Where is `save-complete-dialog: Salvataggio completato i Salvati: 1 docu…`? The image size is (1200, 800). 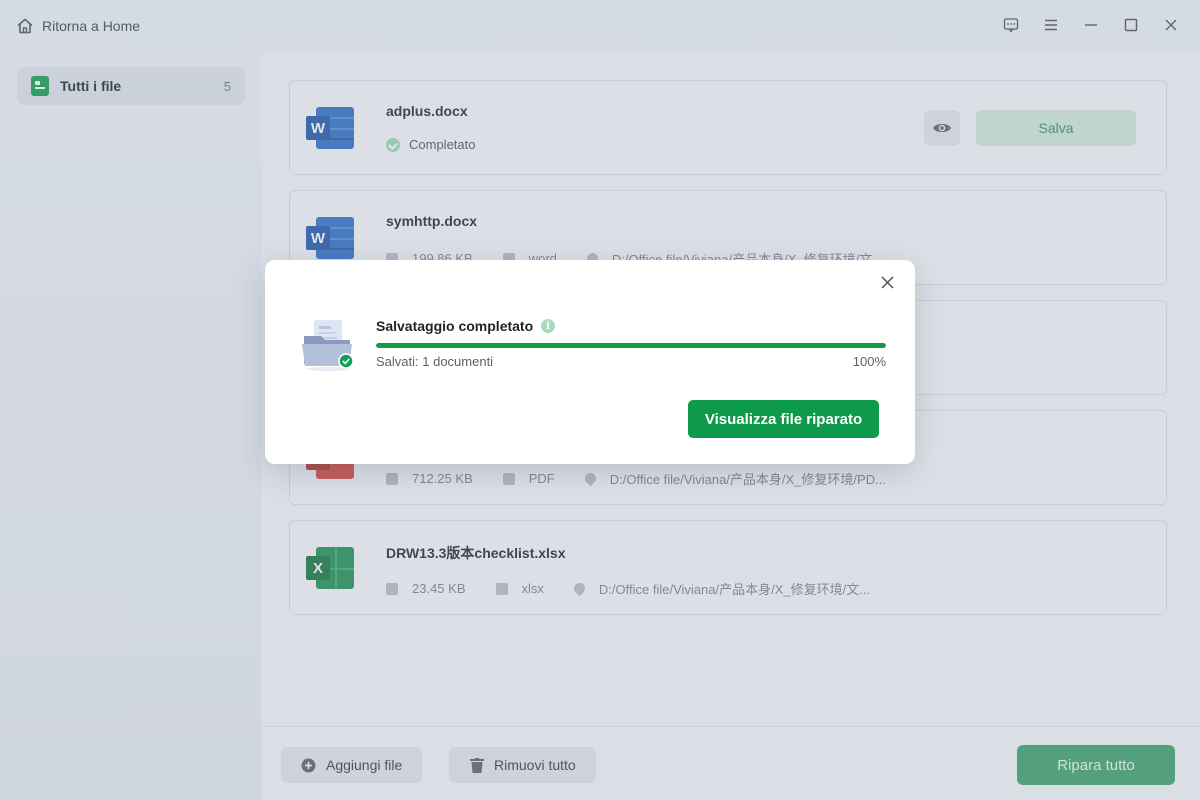 save-complete-dialog: Salvataggio completato i Salvati: 1 docu… is located at coordinates (590, 362).